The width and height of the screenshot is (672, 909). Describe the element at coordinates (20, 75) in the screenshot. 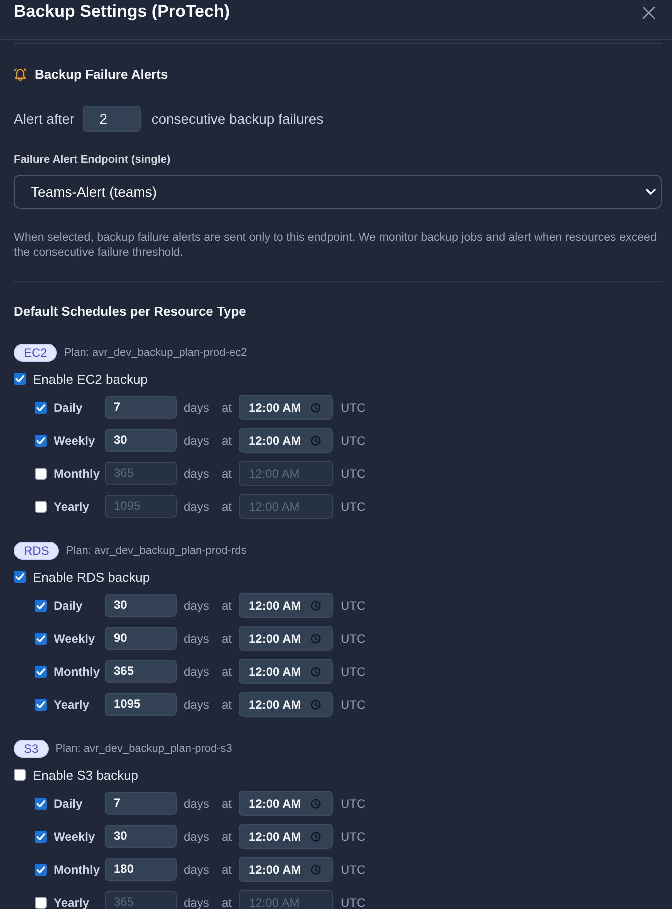

I see `bell-icon` at that location.